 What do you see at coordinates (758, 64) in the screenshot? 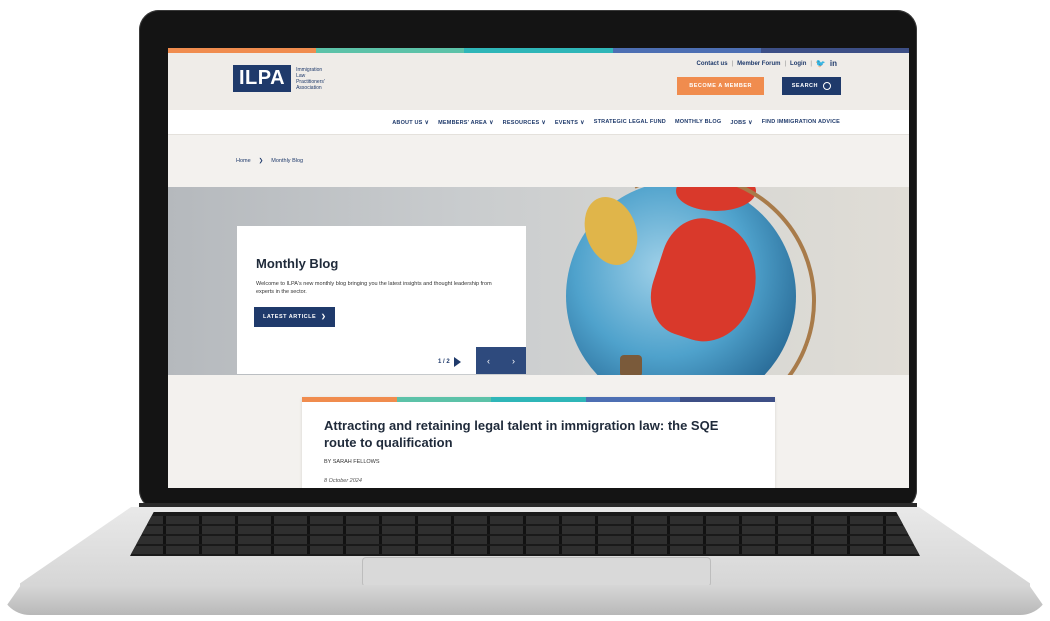
I see `member-forum-link: Member Forum` at bounding box center [758, 64].